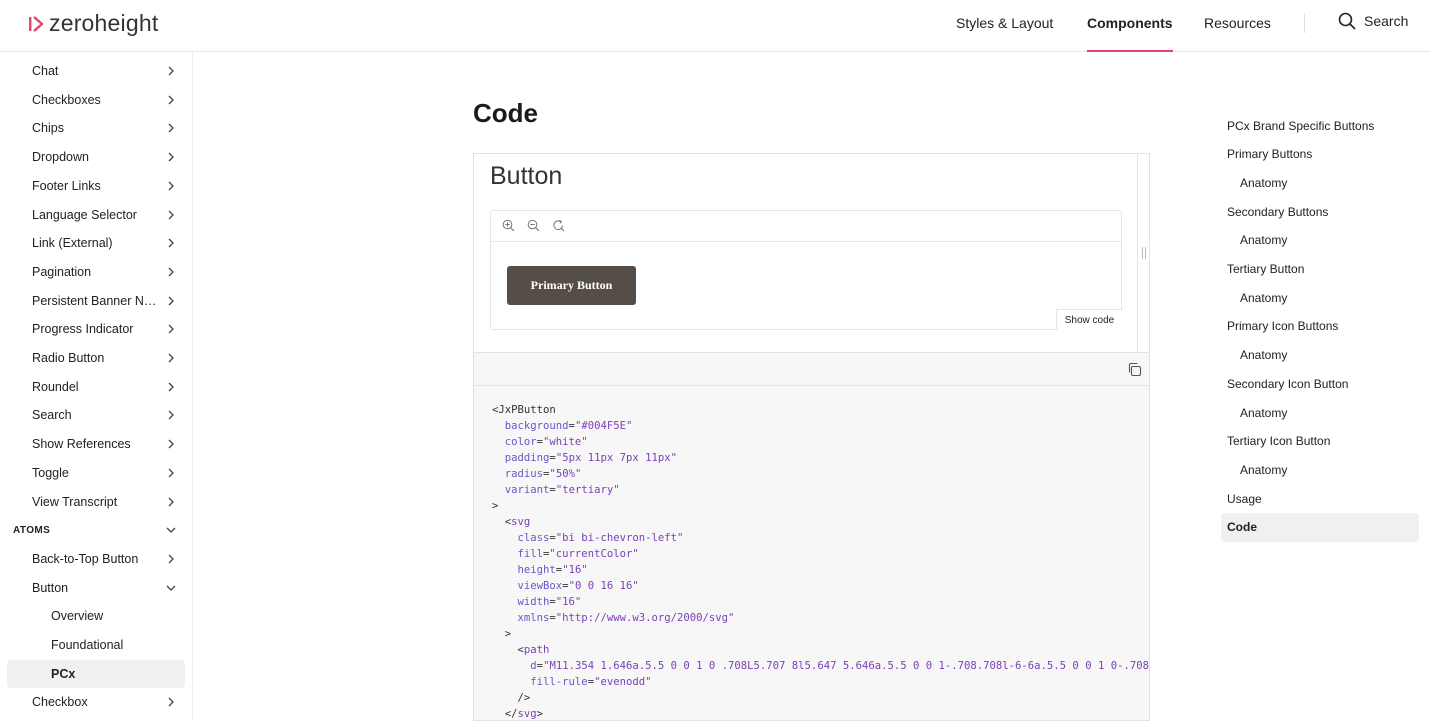 The width and height of the screenshot is (1430, 722). Describe the element at coordinates (527, 714) in the screenshot. I see `code-token: svg` at that location.